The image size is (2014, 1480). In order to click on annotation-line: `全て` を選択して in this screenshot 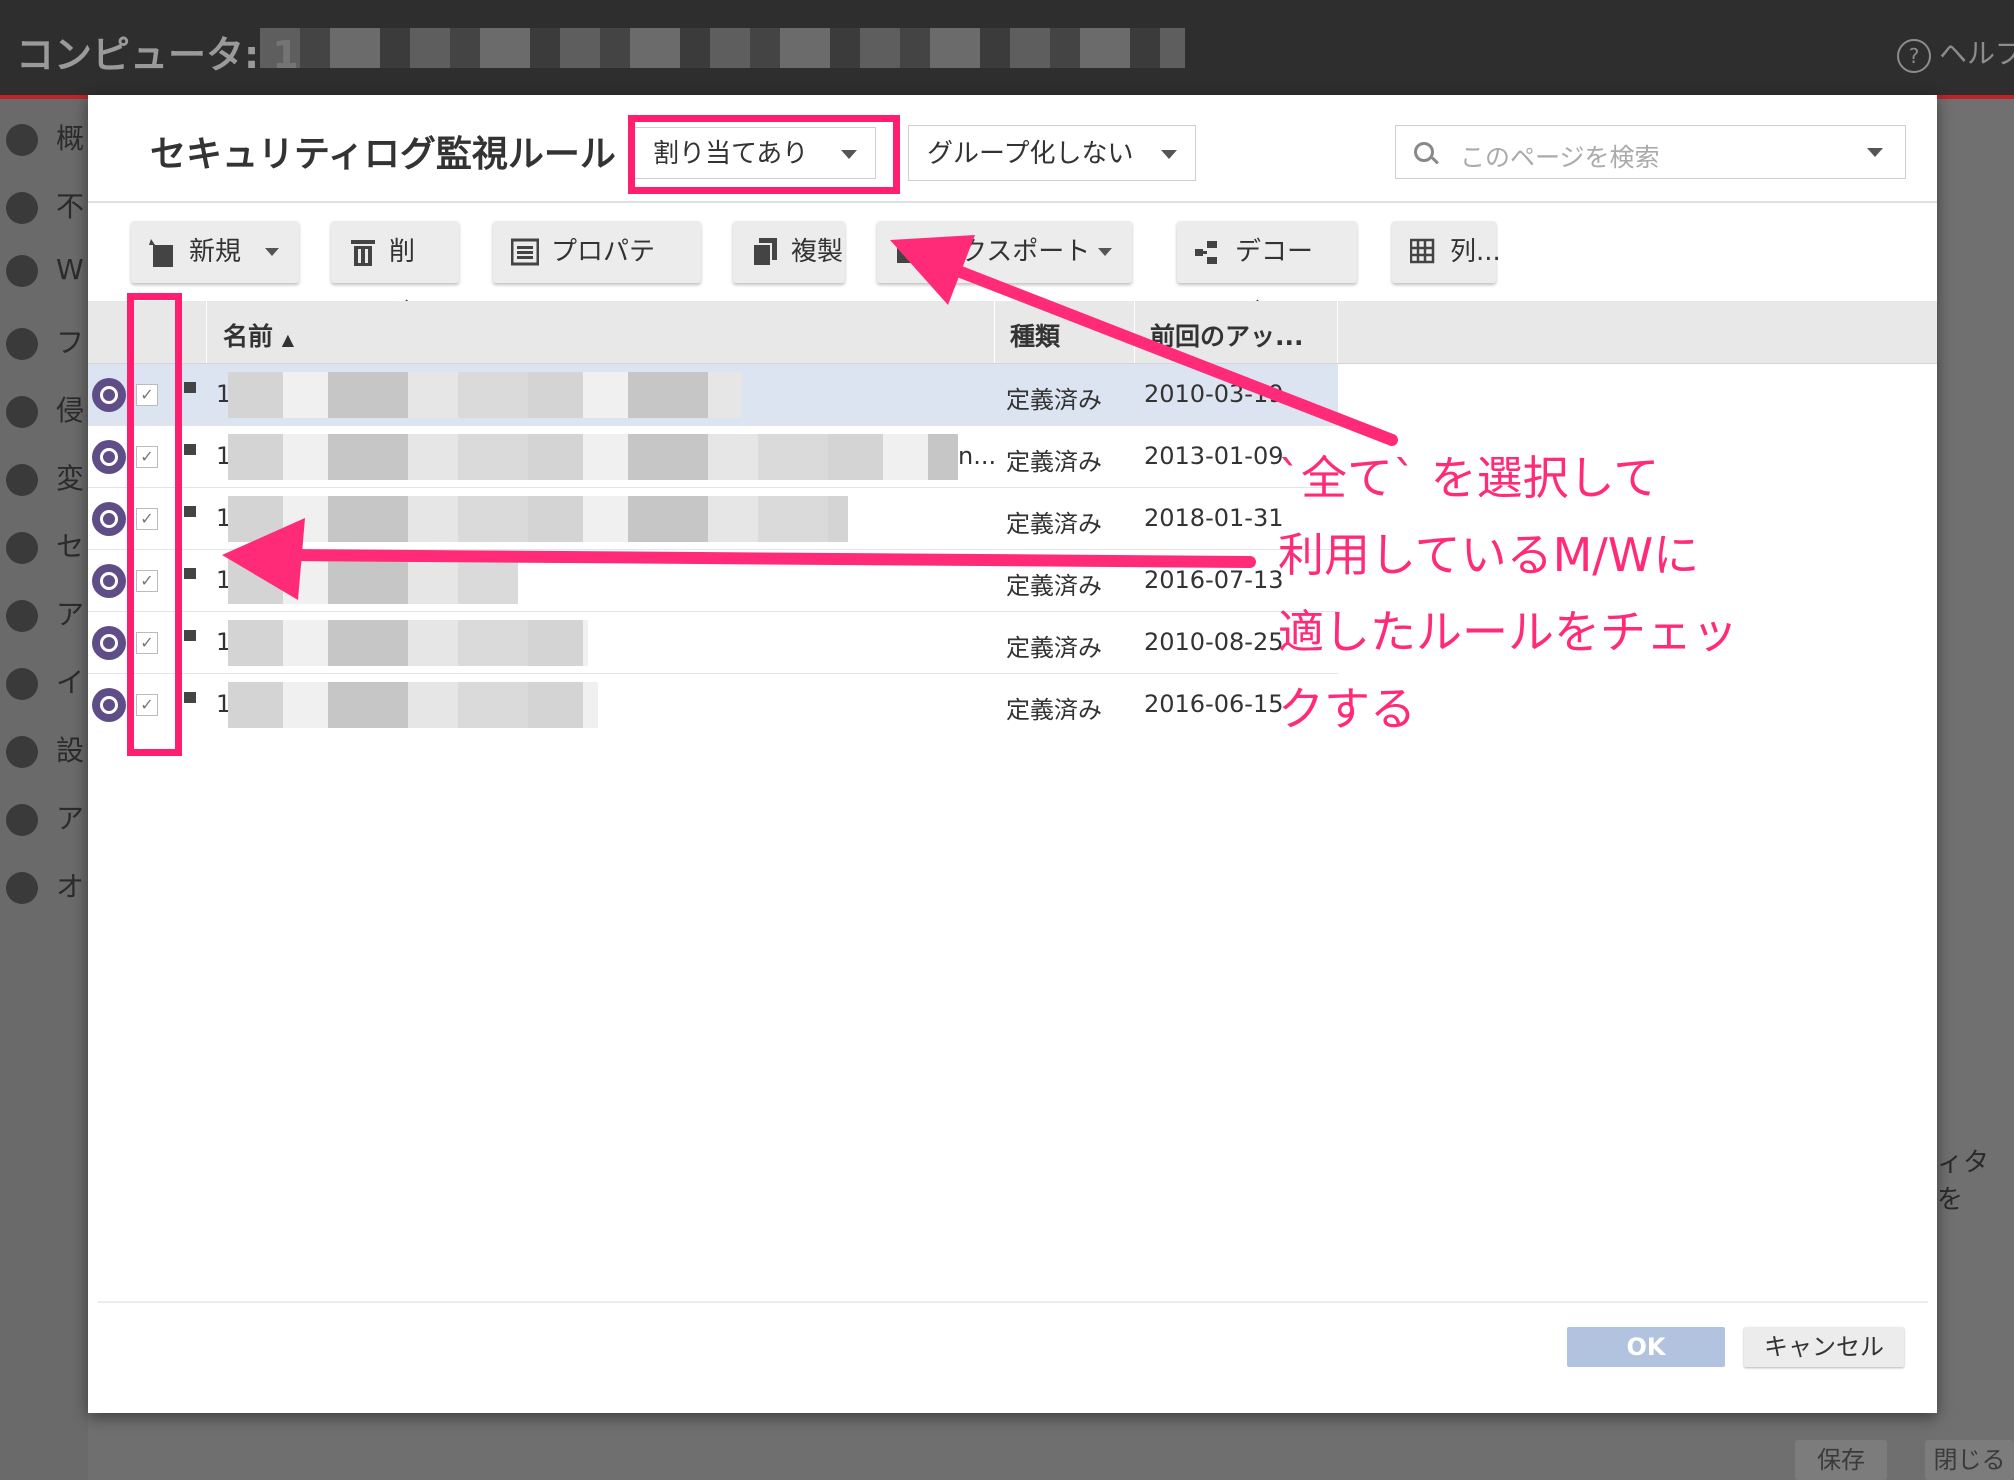, I will do `click(1469, 478)`.